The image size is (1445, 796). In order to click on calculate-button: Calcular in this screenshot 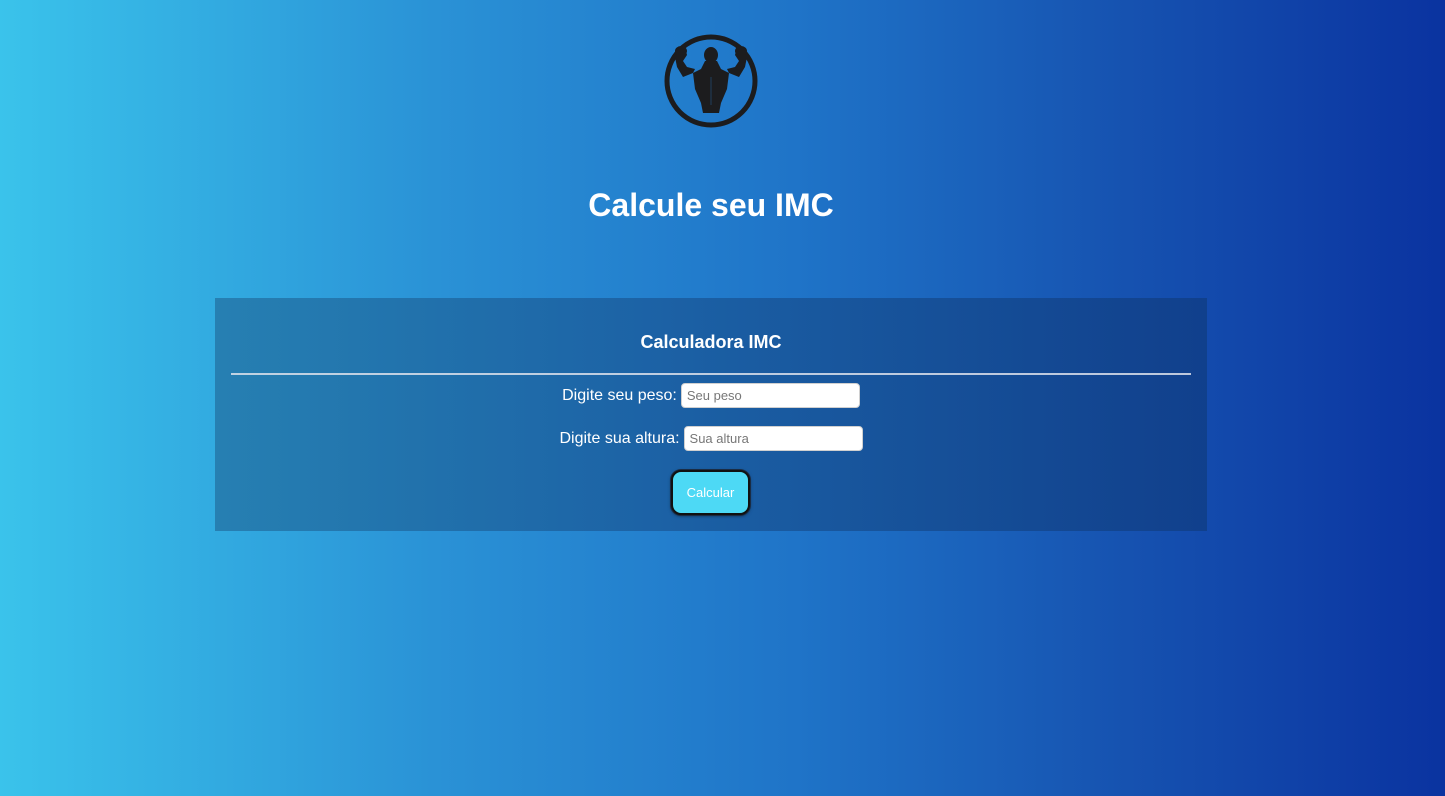, I will do `click(710, 492)`.